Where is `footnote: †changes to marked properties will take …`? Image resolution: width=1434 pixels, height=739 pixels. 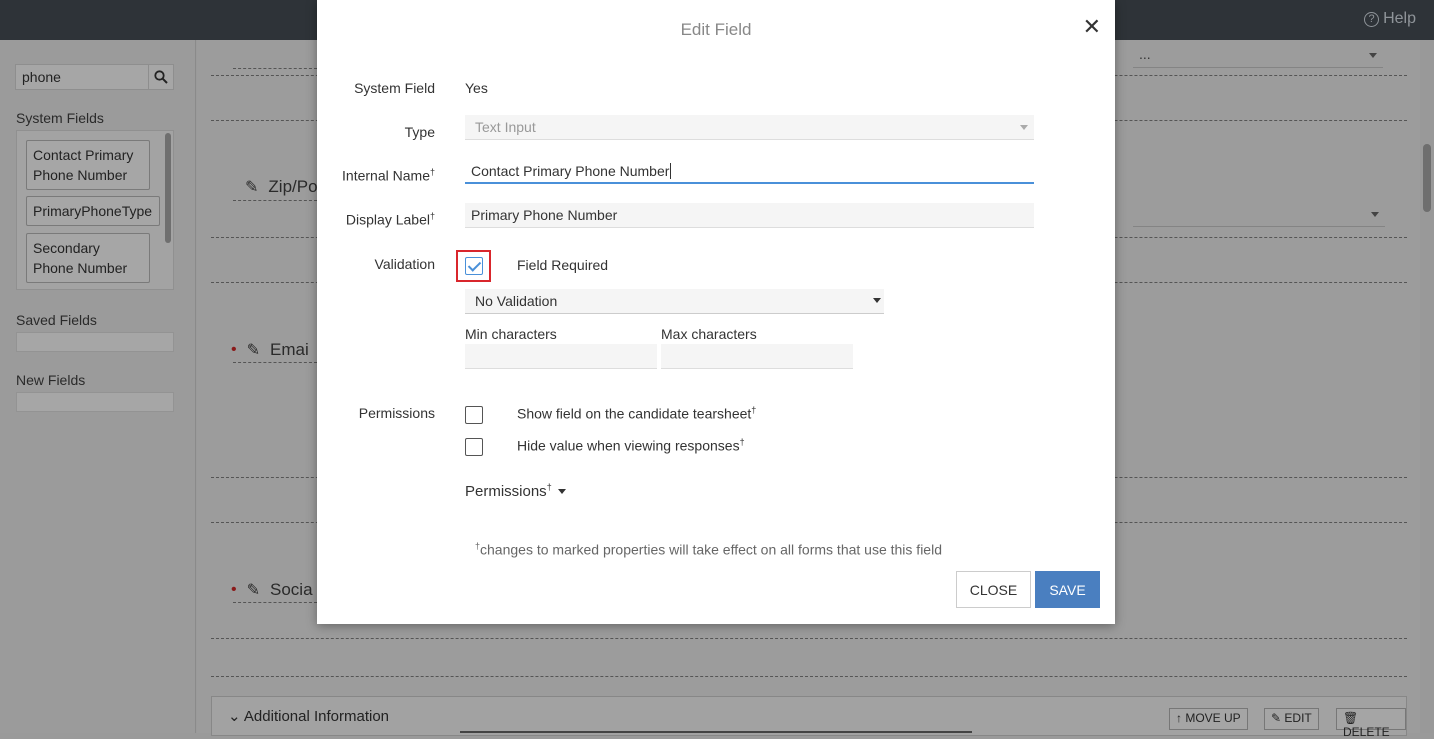
footnote: †changes to marked properties will take … is located at coordinates (708, 549).